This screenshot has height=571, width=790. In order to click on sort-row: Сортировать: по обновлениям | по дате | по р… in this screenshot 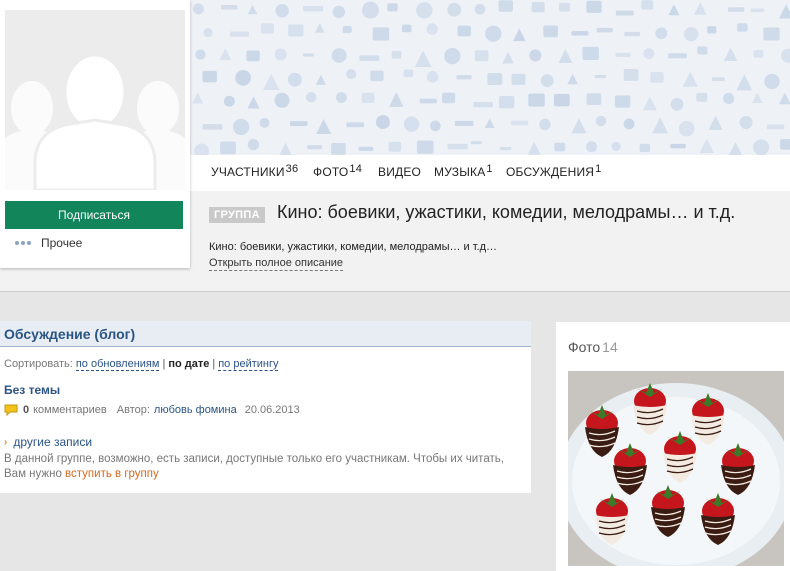, I will do `click(141, 364)`.